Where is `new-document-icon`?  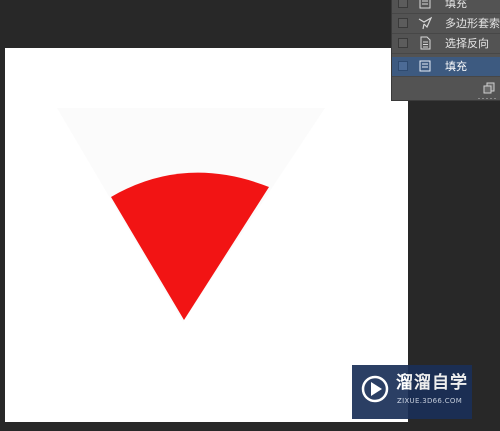
new-document-icon is located at coordinates (489, 88).